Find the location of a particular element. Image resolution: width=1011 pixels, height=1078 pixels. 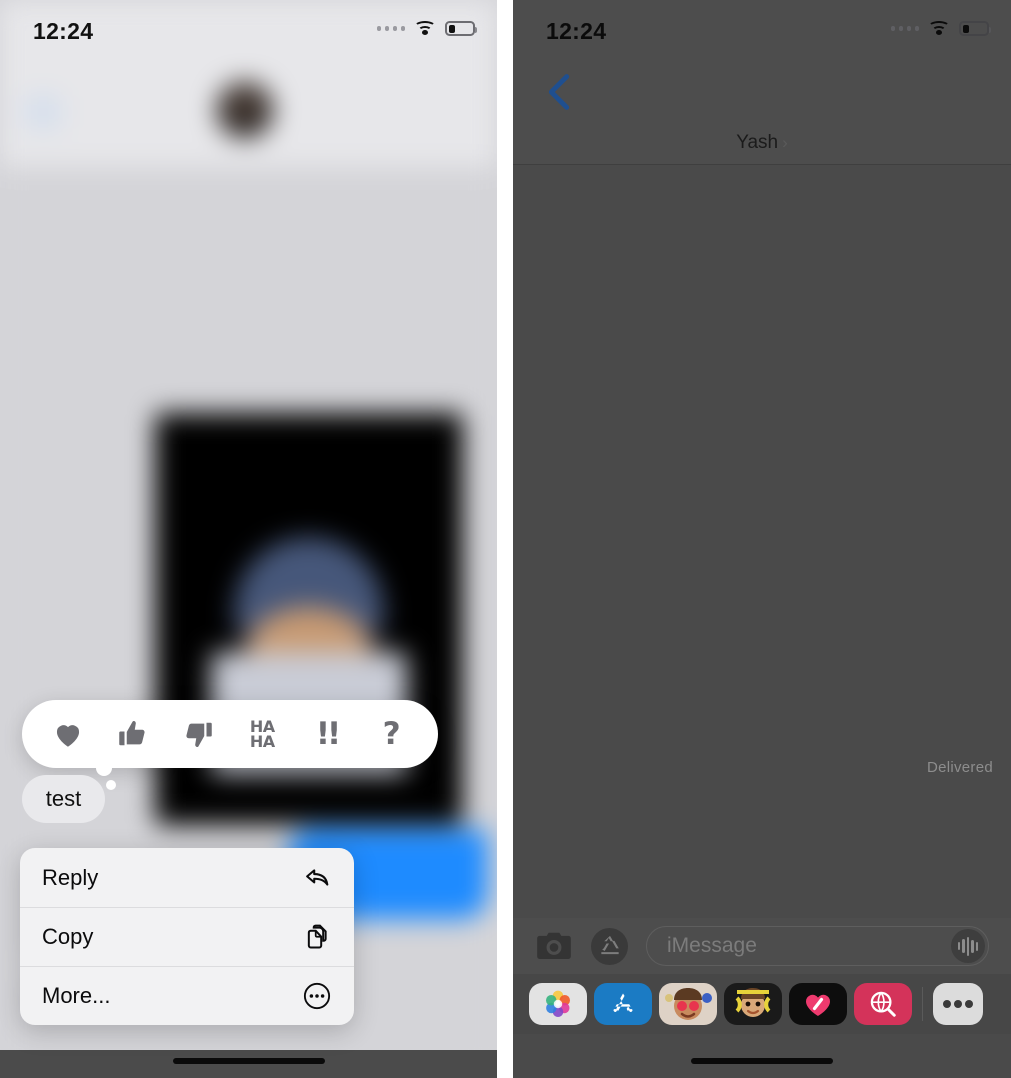

camera-icon is located at coordinates (554, 946).